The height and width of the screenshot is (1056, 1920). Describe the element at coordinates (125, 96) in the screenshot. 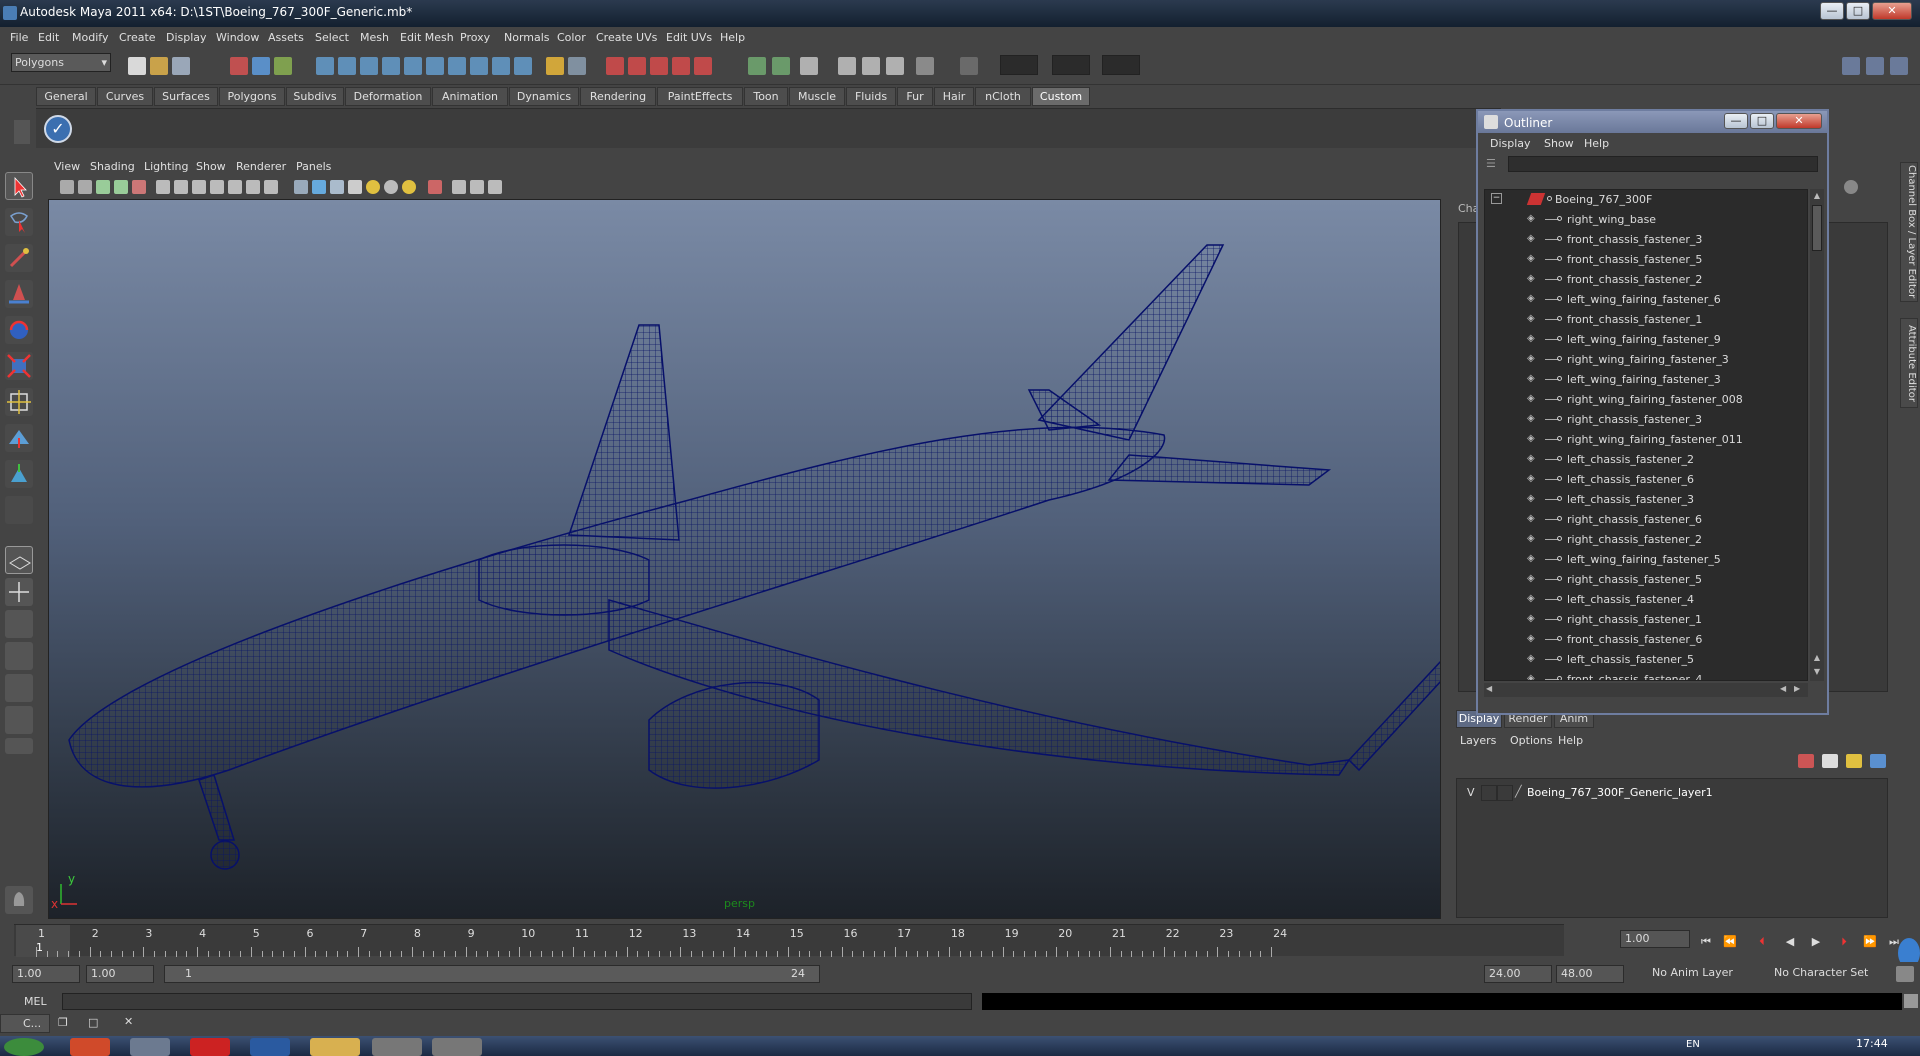

I see `shelf-tab-curves: Curves` at that location.